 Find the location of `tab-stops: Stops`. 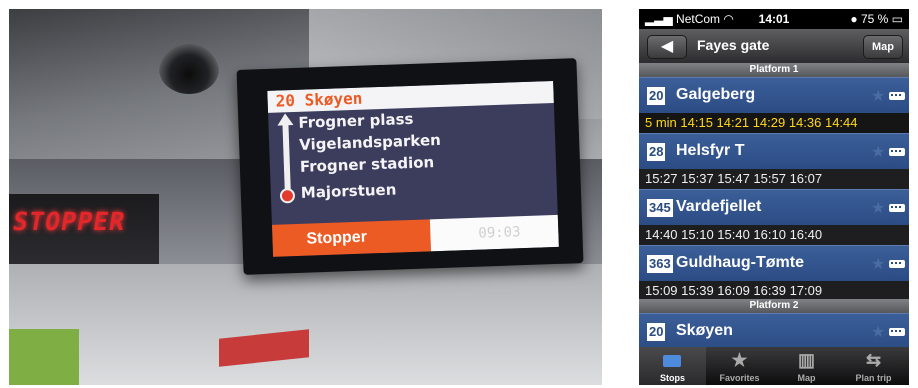

tab-stops: Stops is located at coordinates (672, 366).